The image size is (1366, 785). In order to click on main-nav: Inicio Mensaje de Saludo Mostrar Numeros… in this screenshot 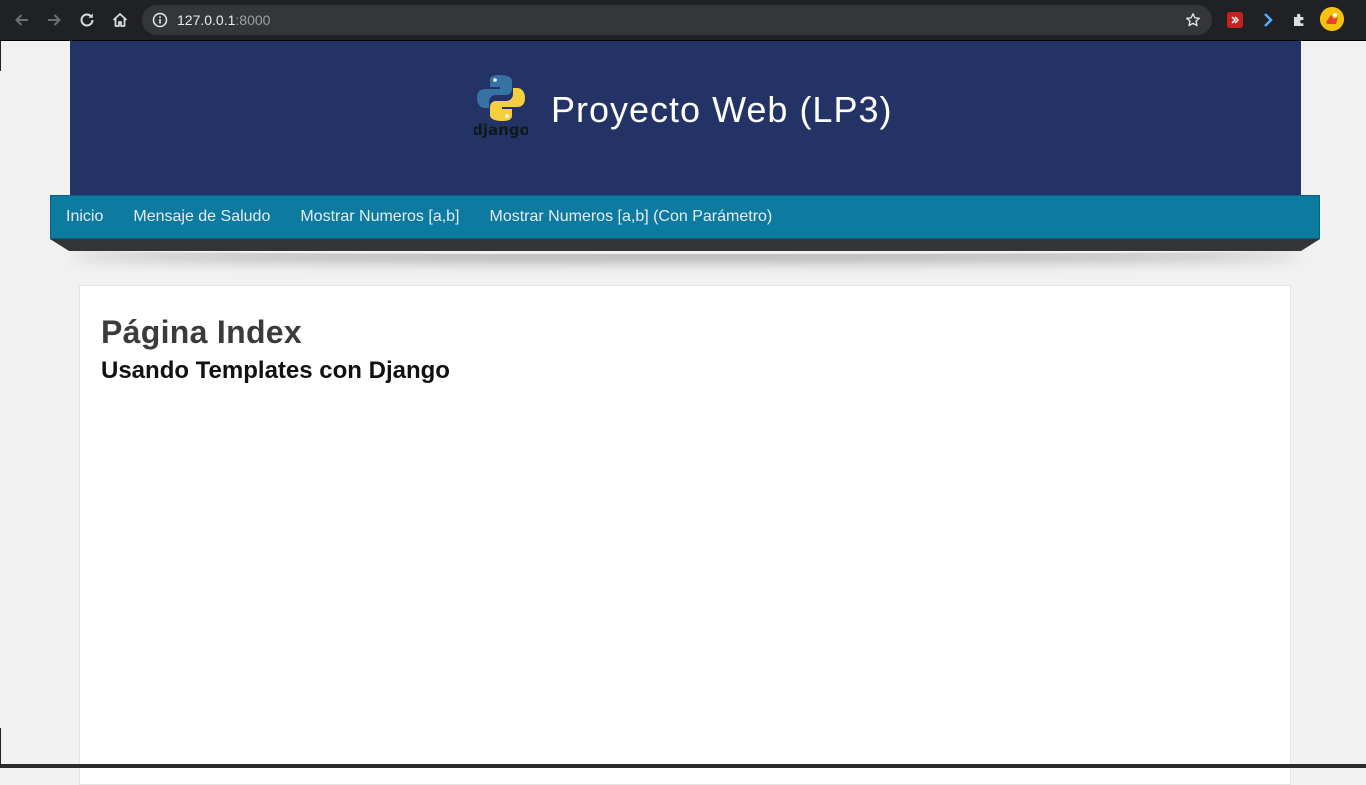, I will do `click(685, 217)`.